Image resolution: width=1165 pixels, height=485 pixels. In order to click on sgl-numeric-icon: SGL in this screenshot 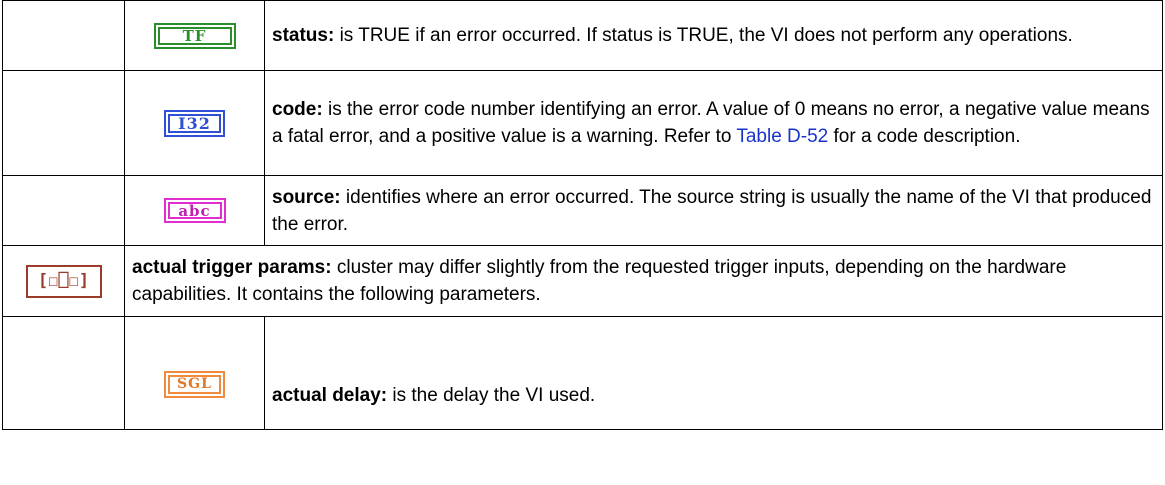, I will do `click(194, 384)`.